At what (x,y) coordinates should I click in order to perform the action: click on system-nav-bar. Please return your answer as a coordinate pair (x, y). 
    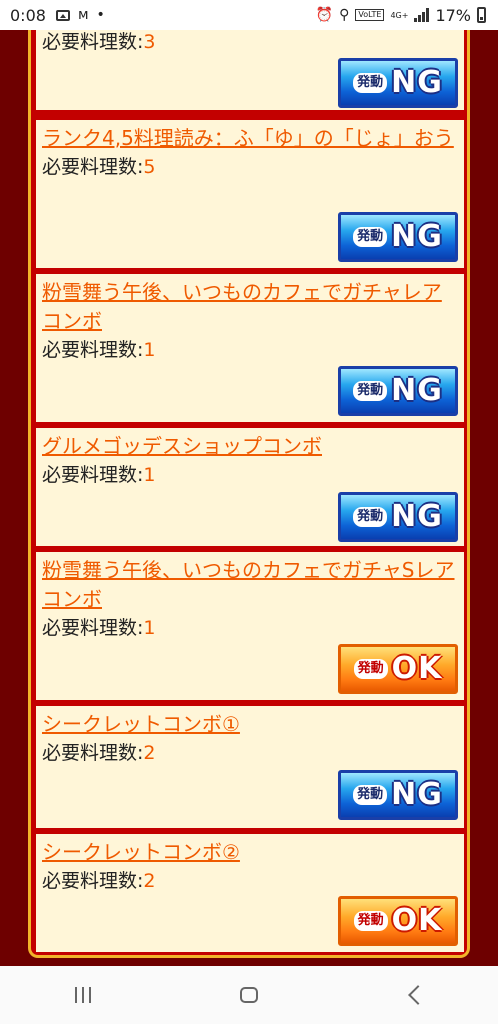
    Looking at the image, I should click on (249, 995).